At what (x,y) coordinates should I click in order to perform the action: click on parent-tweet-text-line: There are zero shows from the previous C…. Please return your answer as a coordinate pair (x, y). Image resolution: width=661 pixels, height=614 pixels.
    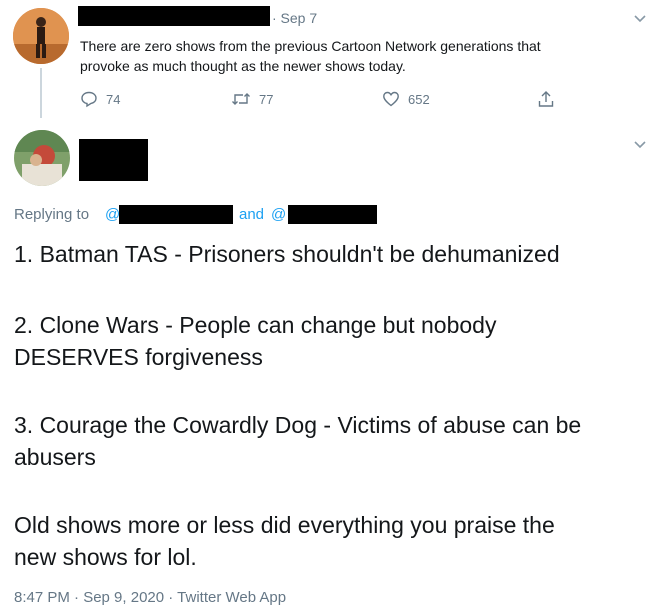
    Looking at the image, I should click on (310, 46).